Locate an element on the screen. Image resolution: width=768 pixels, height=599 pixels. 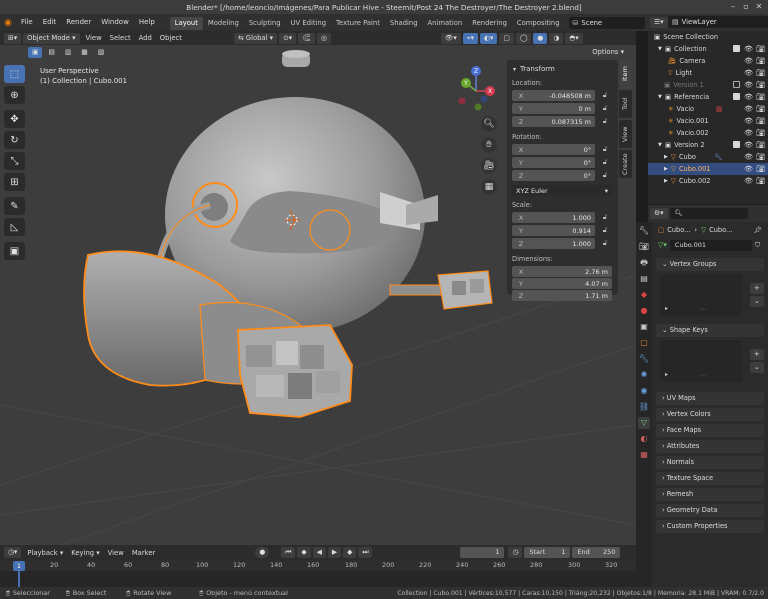
jump-prev-key-icon: ◆ is located at coordinates (304, 552).